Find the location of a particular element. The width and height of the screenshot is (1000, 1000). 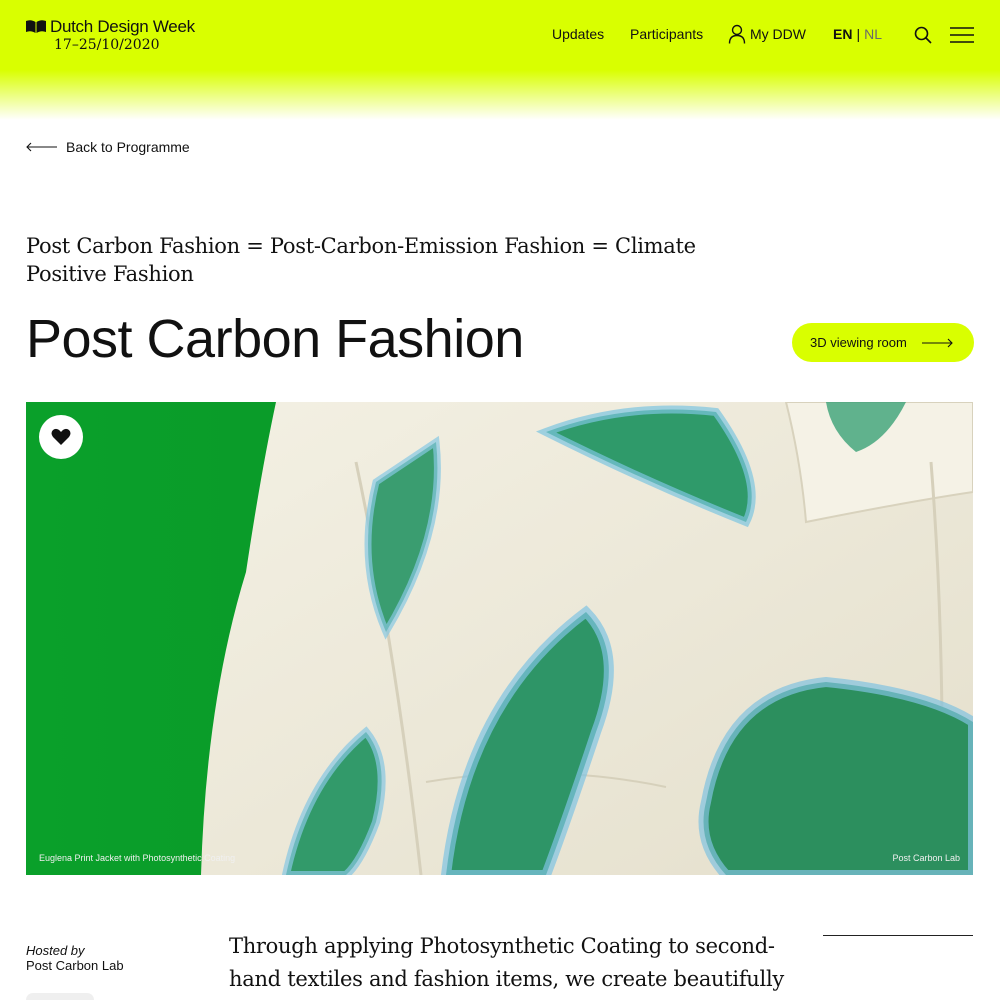

language-switcher: EN | NL is located at coordinates (857, 34).